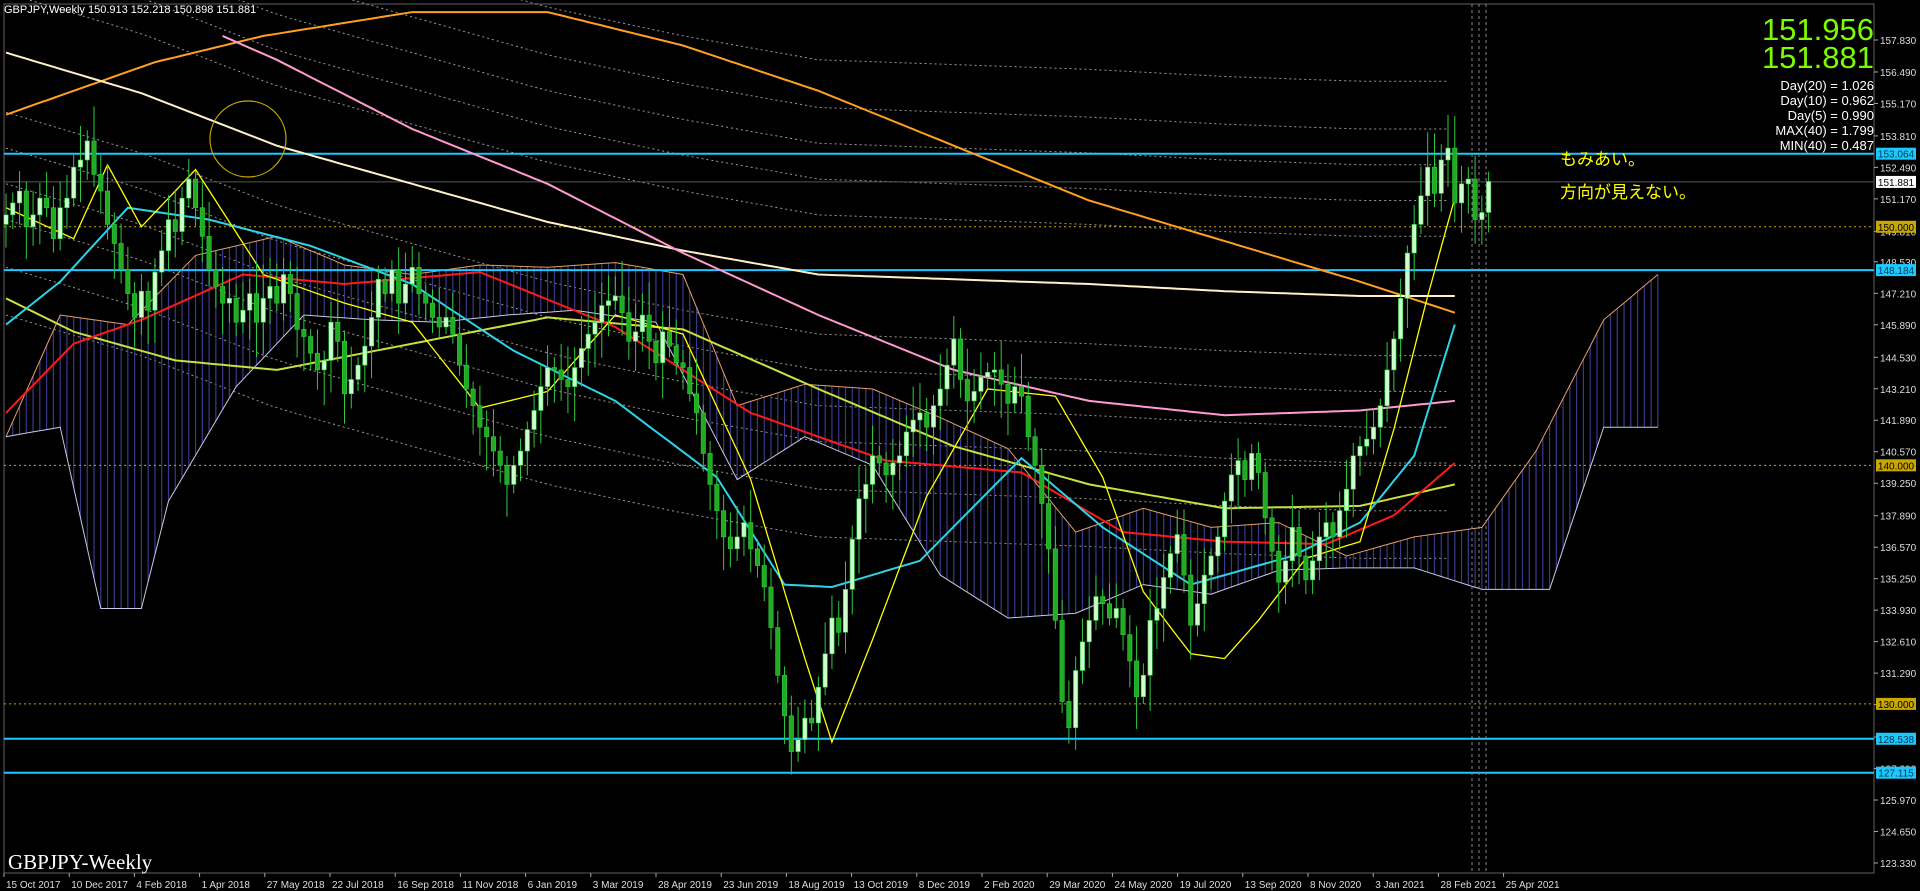  What do you see at coordinates (33, 885) in the screenshot?
I see `x-tick-label: 15 Oct 2017` at bounding box center [33, 885].